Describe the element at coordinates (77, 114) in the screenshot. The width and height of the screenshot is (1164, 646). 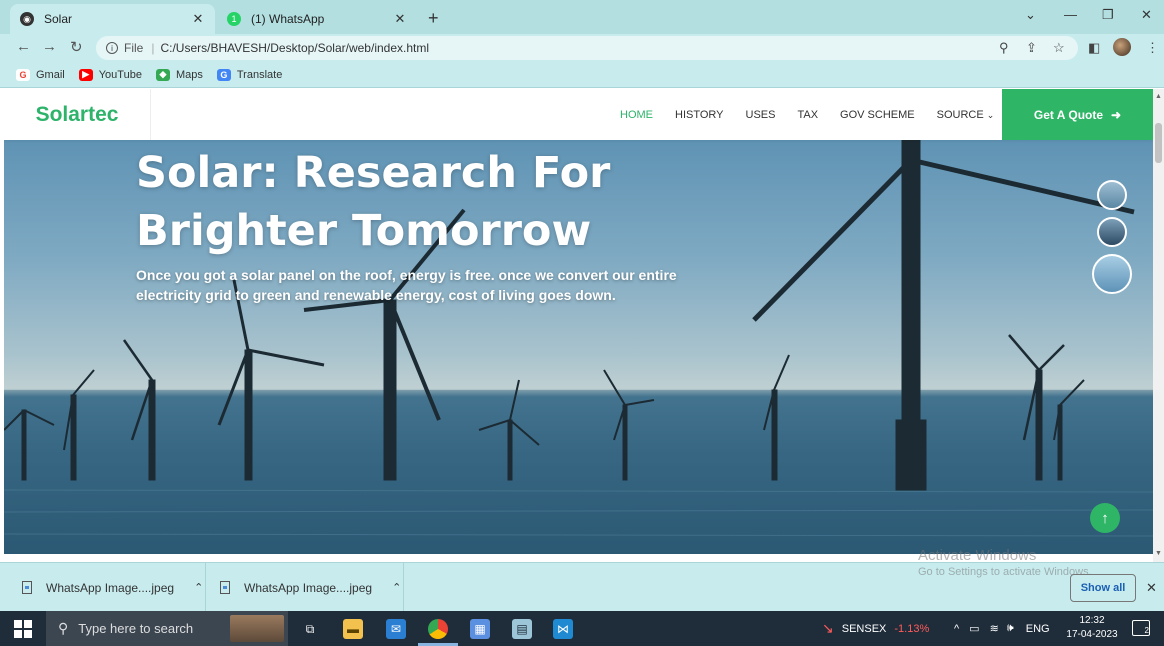
I see `site-logo: Solartec` at that location.